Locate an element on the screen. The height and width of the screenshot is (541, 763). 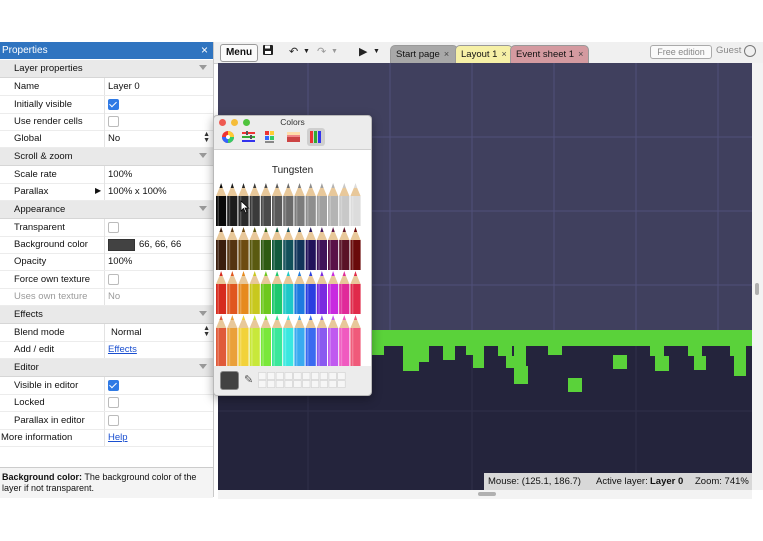
tab-start-page: Start page × is located at coordinates (424, 54).